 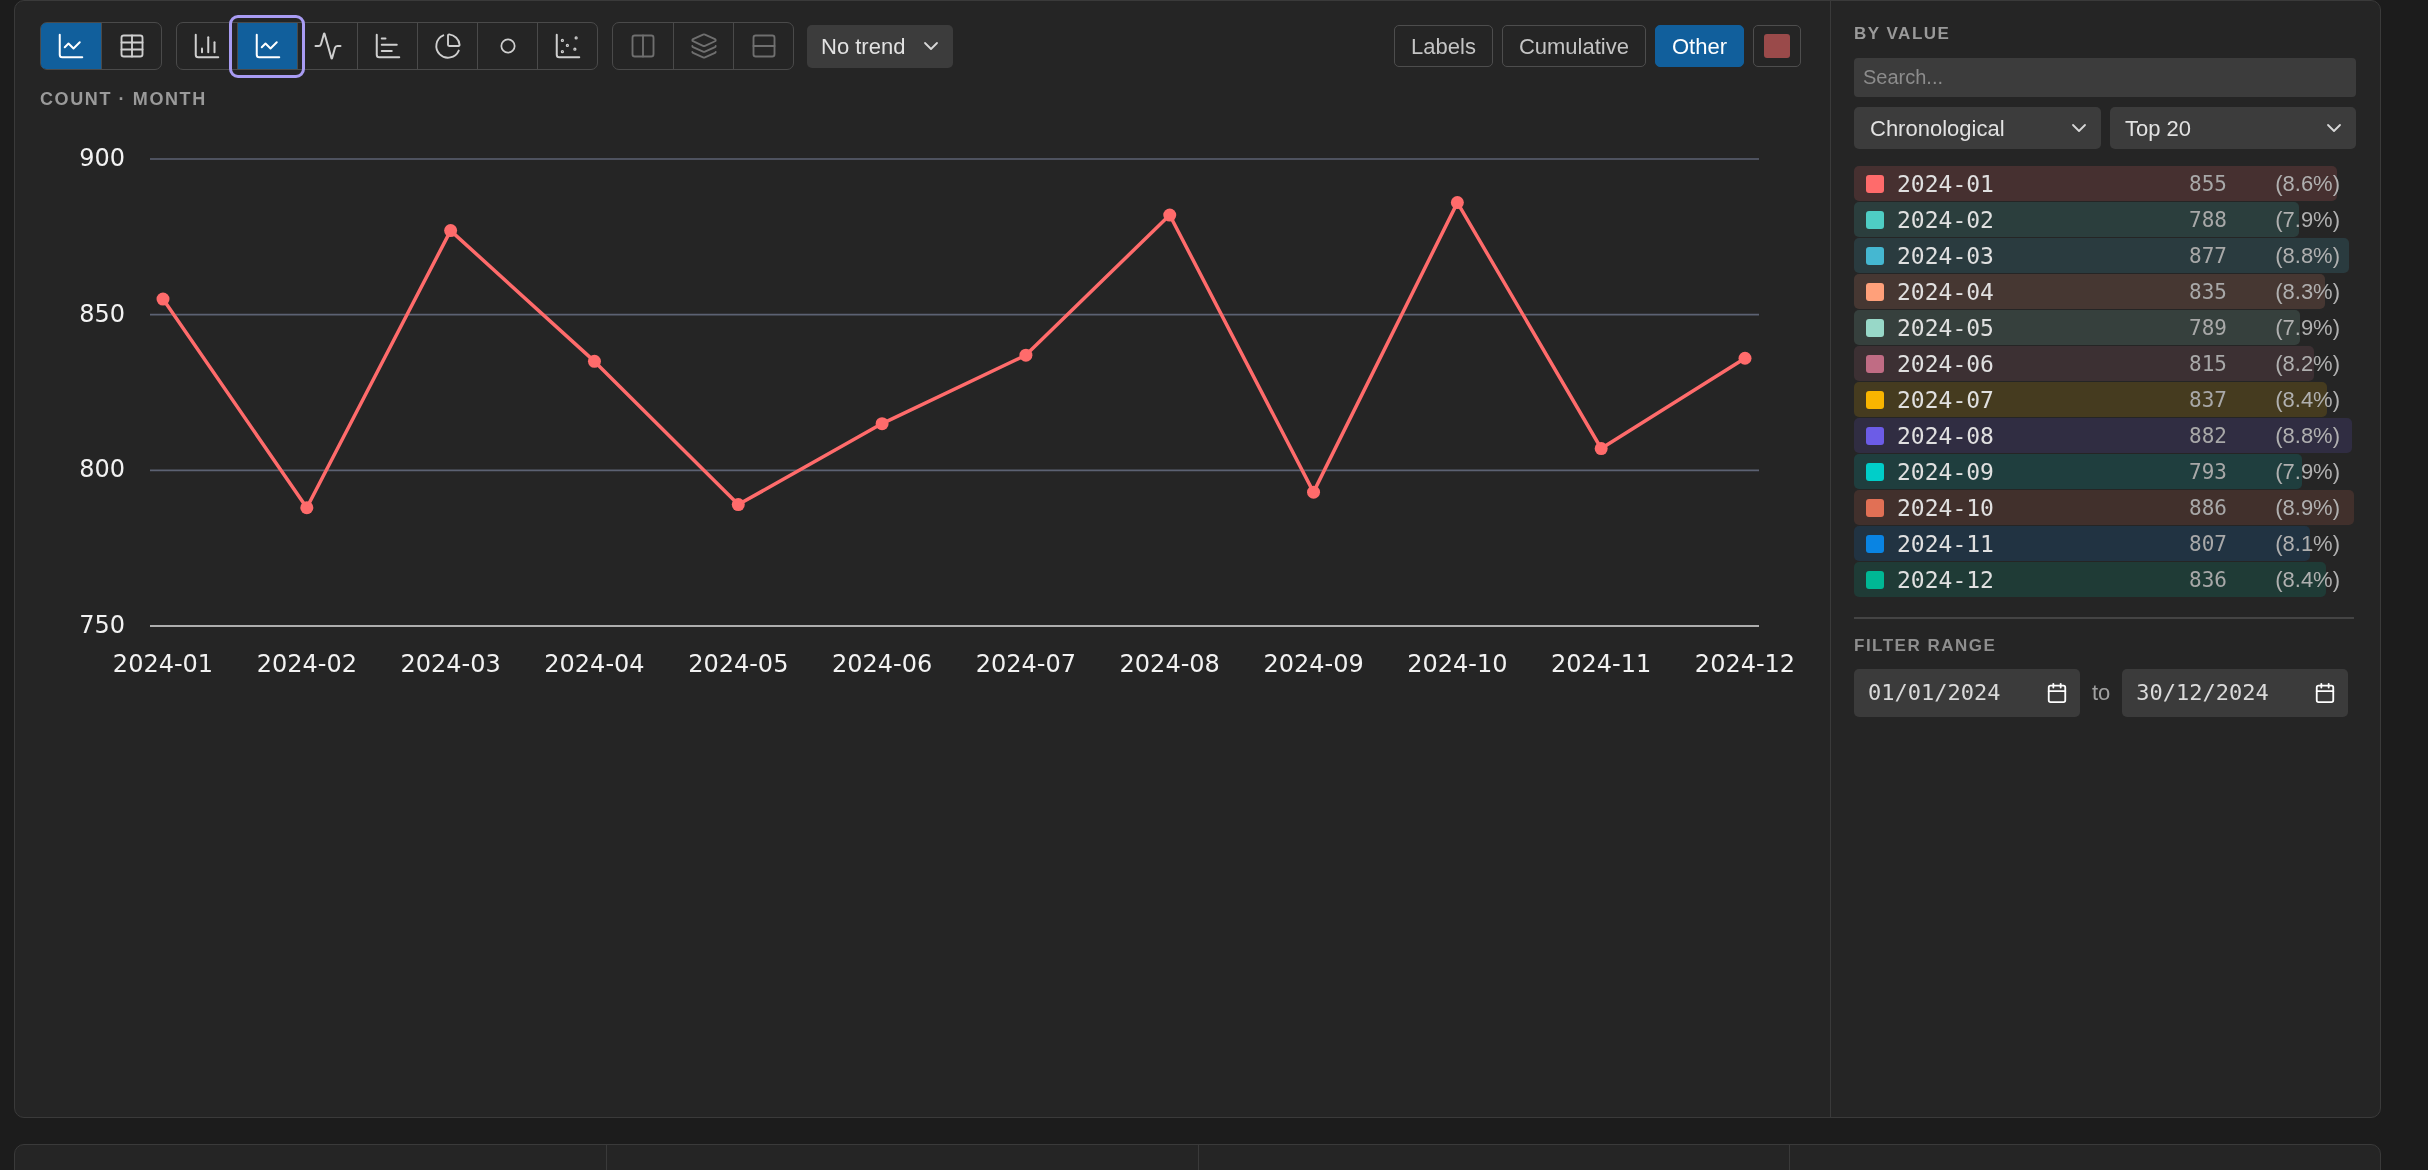 I want to click on item-label: 2024-08, so click(x=1946, y=435).